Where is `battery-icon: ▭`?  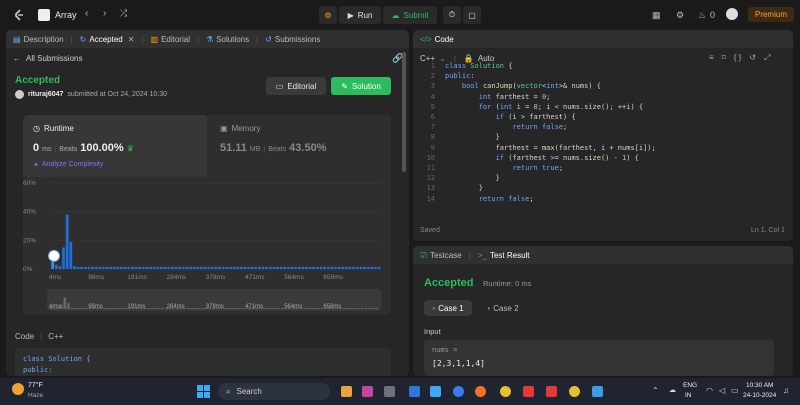 battery-icon: ▭ is located at coordinates (735, 390).